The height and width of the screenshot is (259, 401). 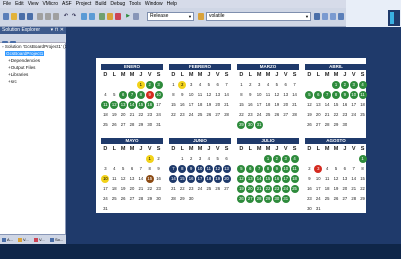 What do you see at coordinates (136, 16) in the screenshot?
I see `step-icon` at bounding box center [136, 16].